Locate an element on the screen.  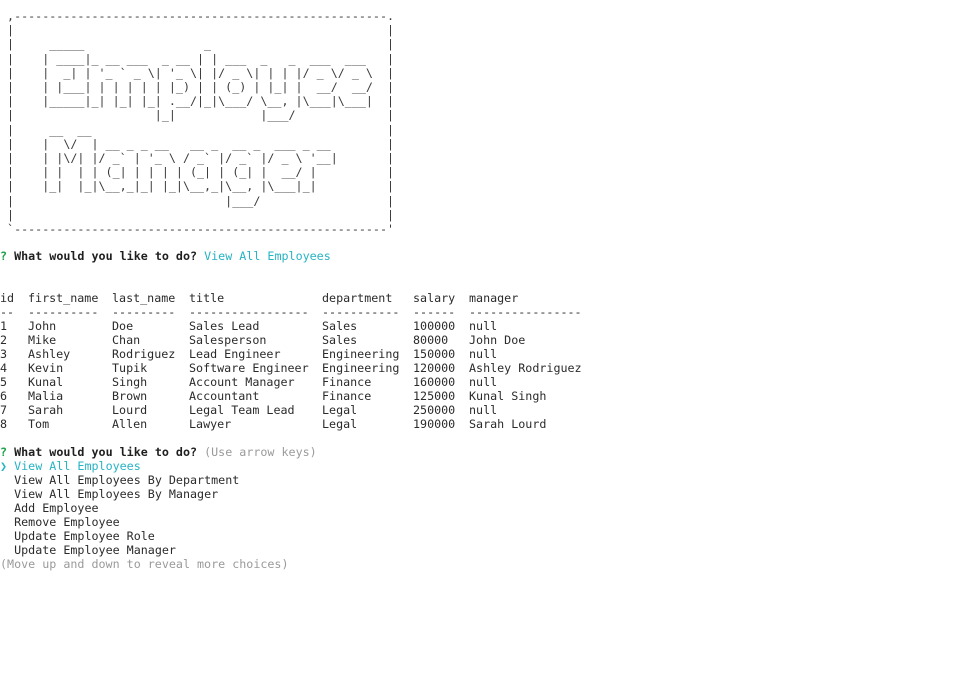
table-cell: Kunal is located at coordinates (46, 382).